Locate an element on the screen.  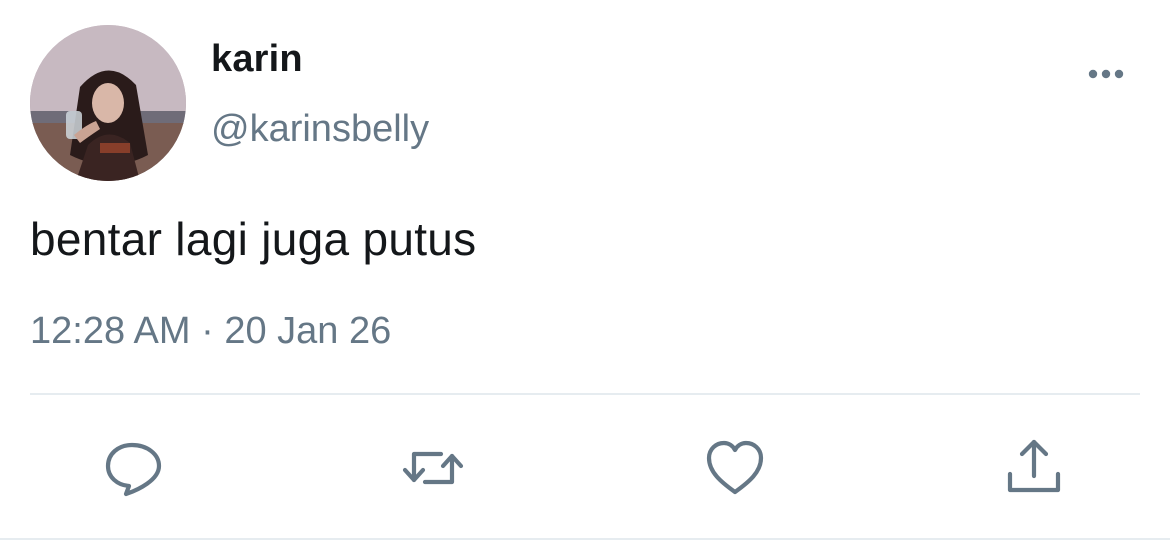
share-button is located at coordinates (1034, 468).